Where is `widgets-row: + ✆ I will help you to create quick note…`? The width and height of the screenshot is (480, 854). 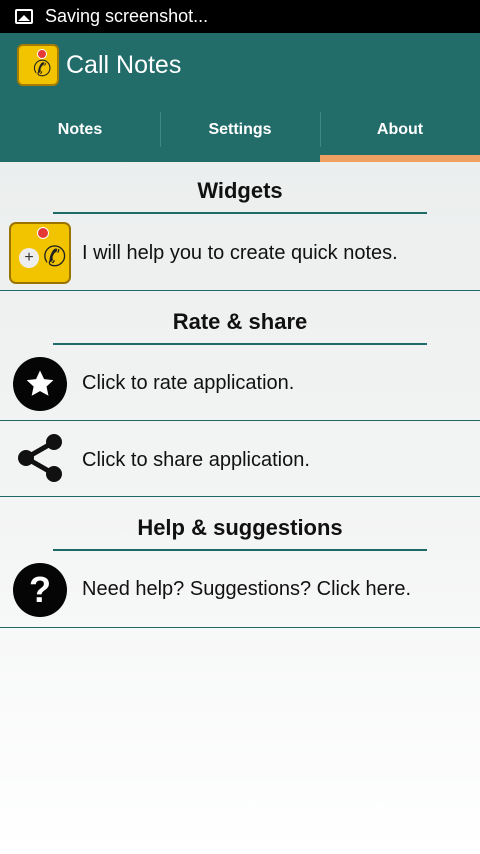
widgets-row: + ✆ I will help you to create quick note… is located at coordinates (240, 253).